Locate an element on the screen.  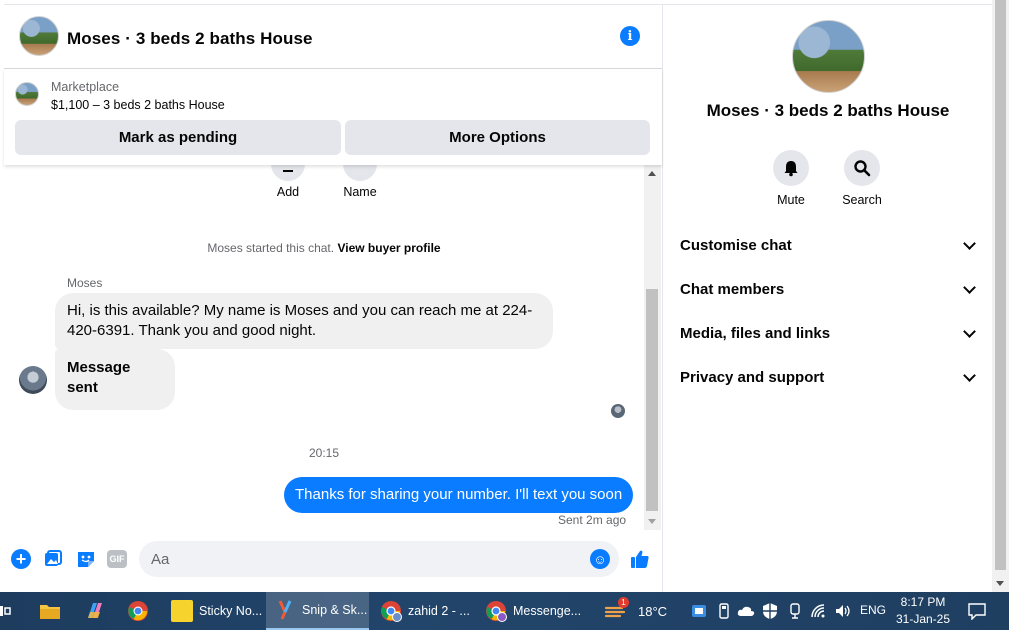
chat-avatar is located at coordinates (39, 36).